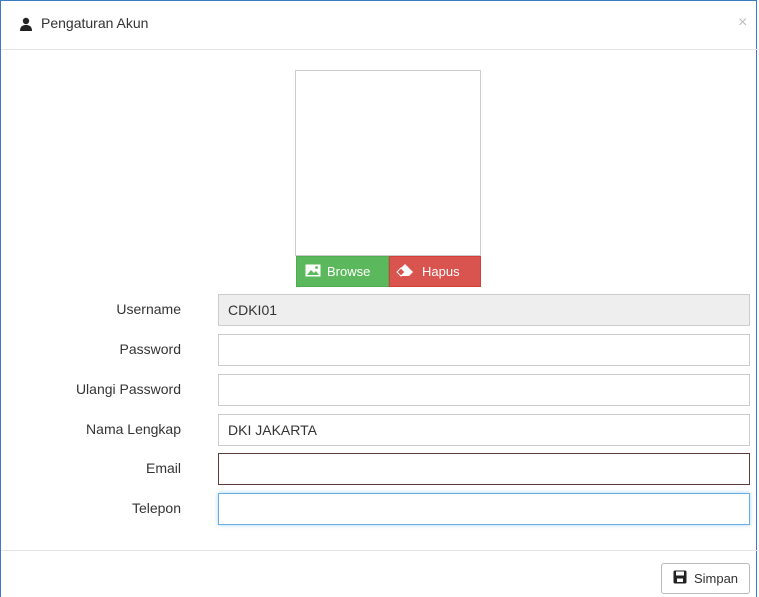  I want to click on phone-label: Telepon, so click(156, 508).